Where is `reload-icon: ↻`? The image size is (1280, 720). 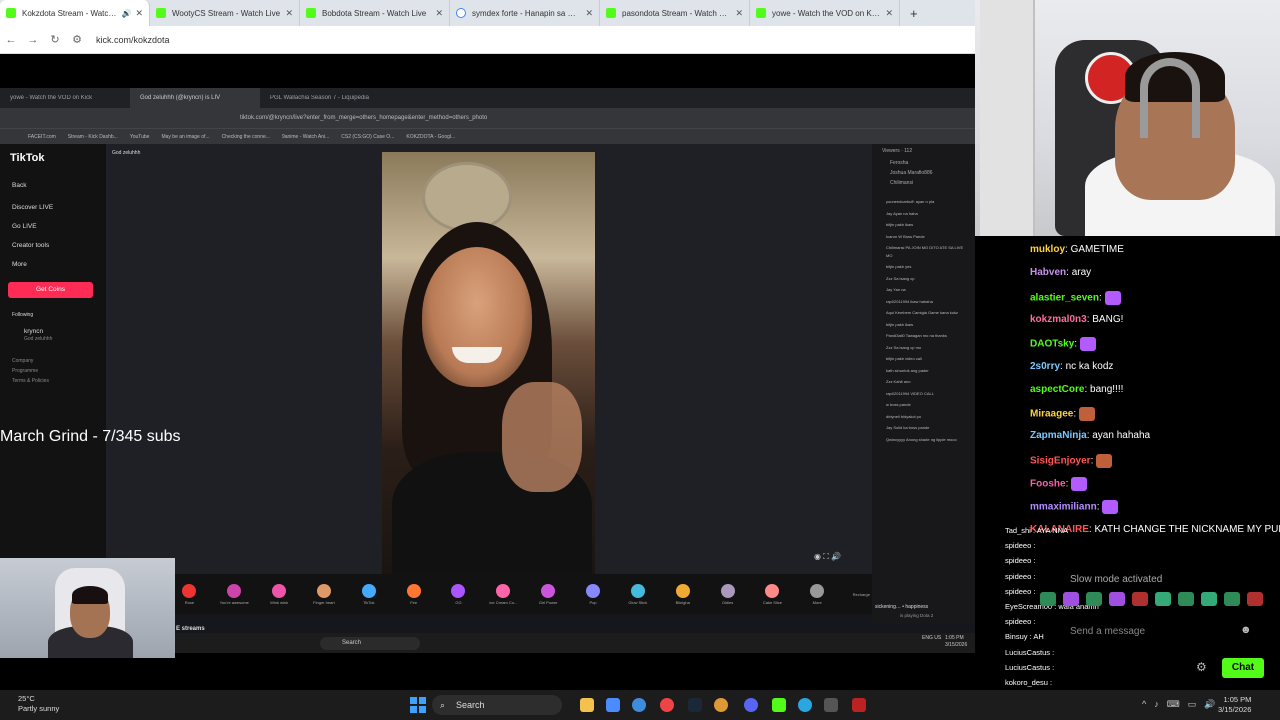
reload-icon: ↻ is located at coordinates (55, 39).